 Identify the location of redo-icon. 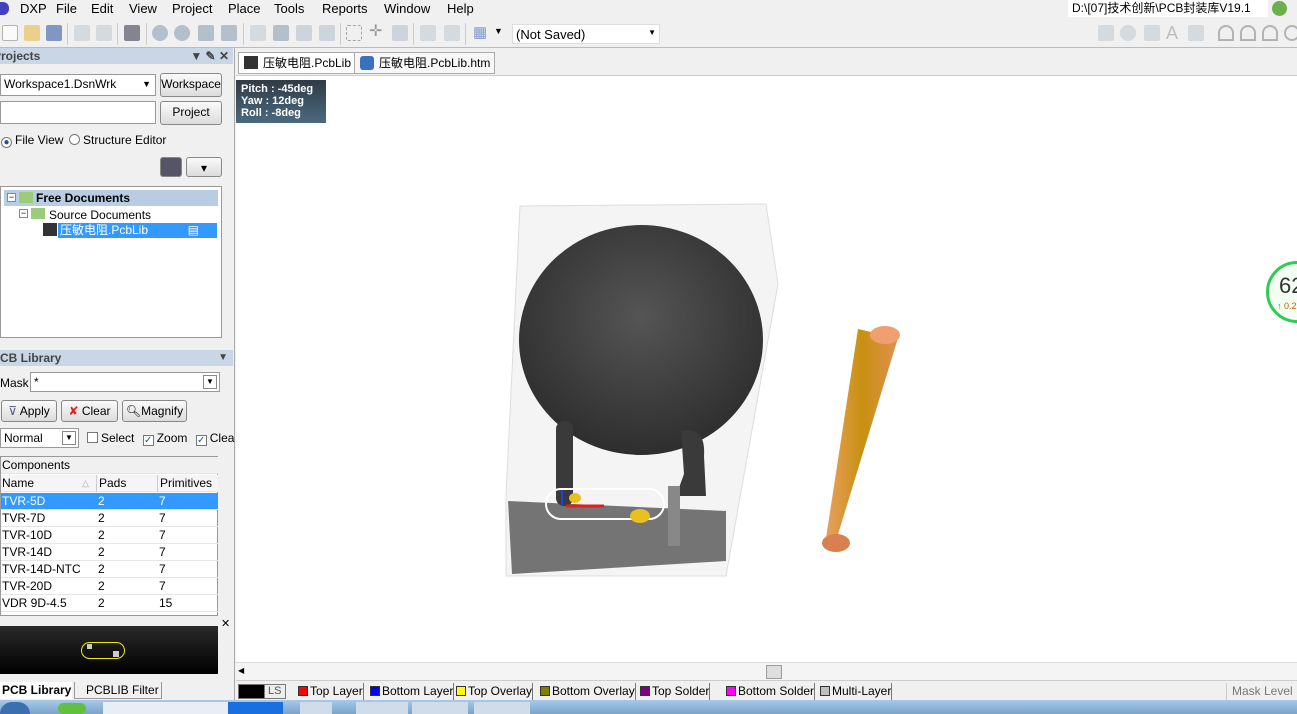
(452, 33).